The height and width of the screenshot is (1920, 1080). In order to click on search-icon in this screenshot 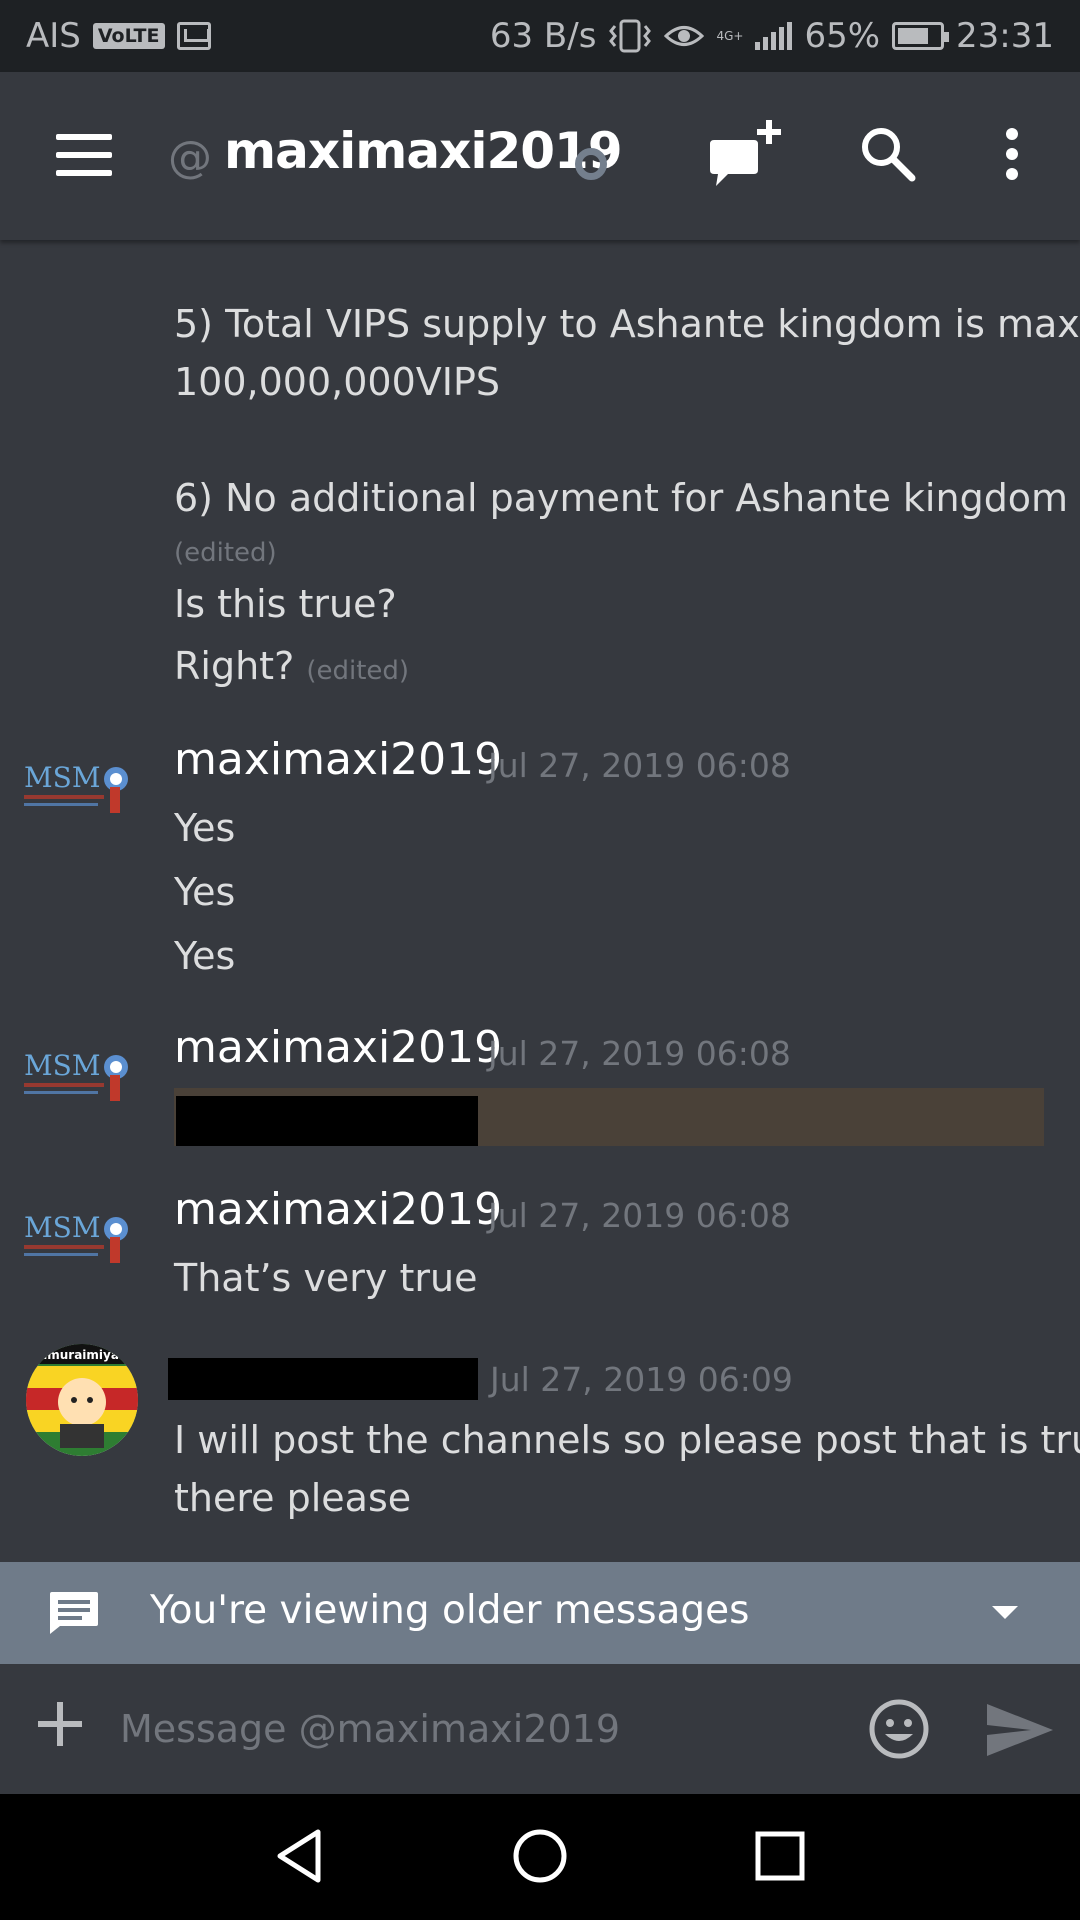, I will do `click(888, 154)`.